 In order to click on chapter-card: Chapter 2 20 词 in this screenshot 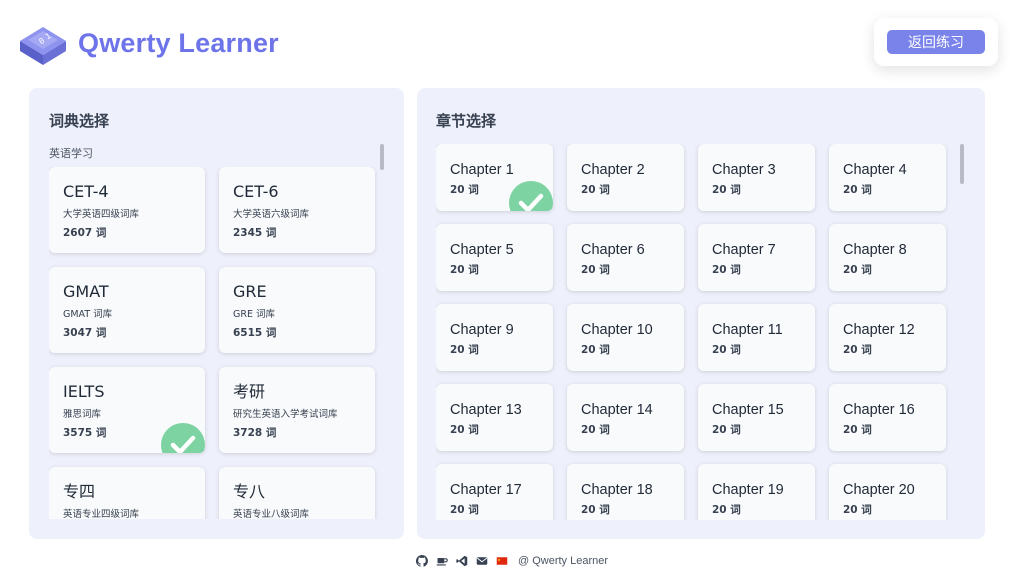, I will do `click(625, 177)`.